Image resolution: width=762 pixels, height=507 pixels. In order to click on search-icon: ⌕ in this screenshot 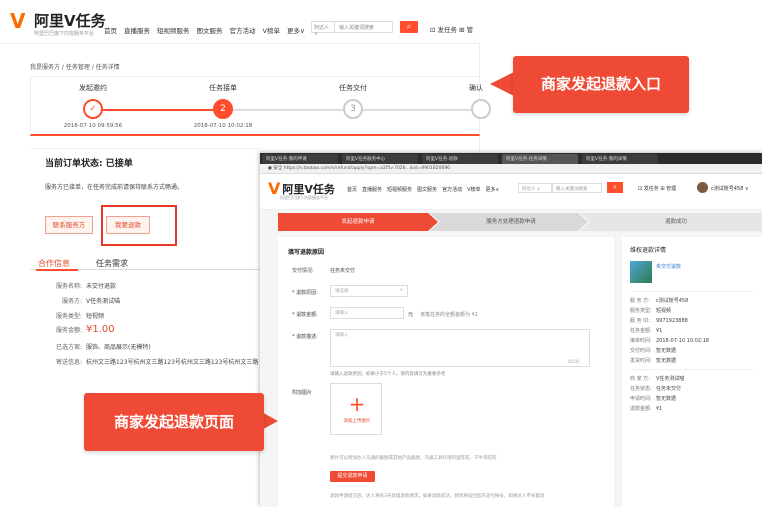, I will do `click(409, 26)`.